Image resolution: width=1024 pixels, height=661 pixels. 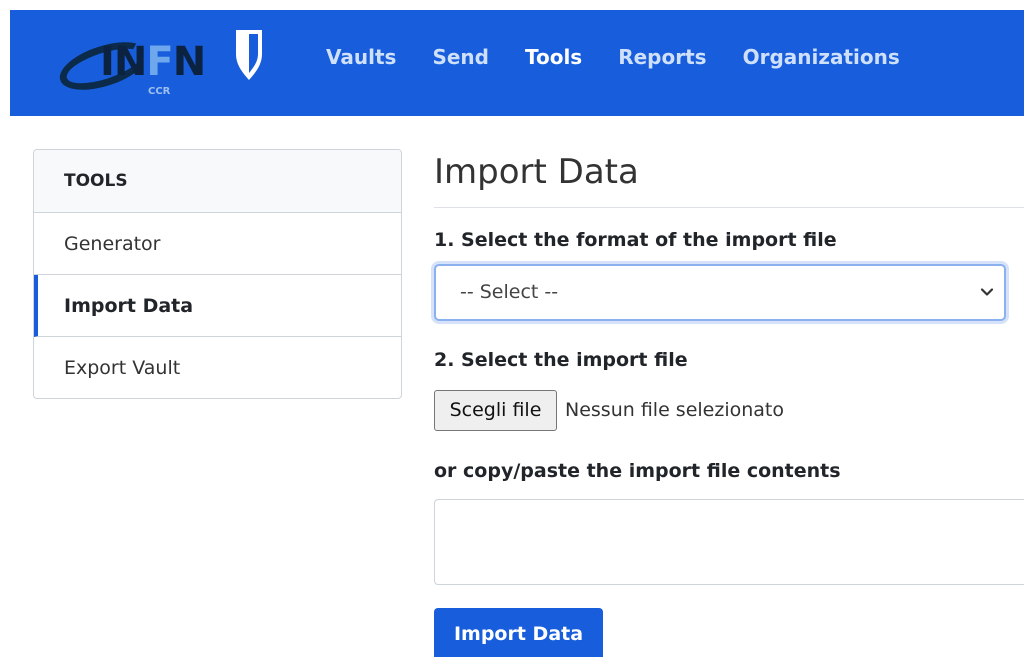 What do you see at coordinates (217, 367) in the screenshot?
I see `sidebar-item-export-vault: Export Vault` at bounding box center [217, 367].